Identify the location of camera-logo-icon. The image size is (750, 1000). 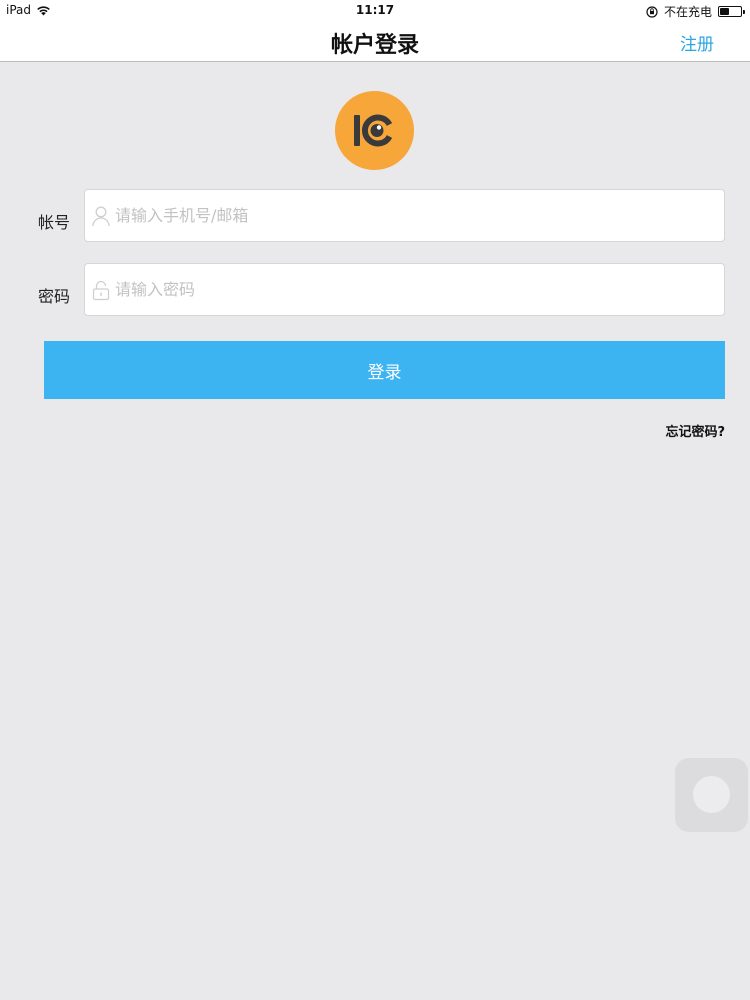
(373, 130).